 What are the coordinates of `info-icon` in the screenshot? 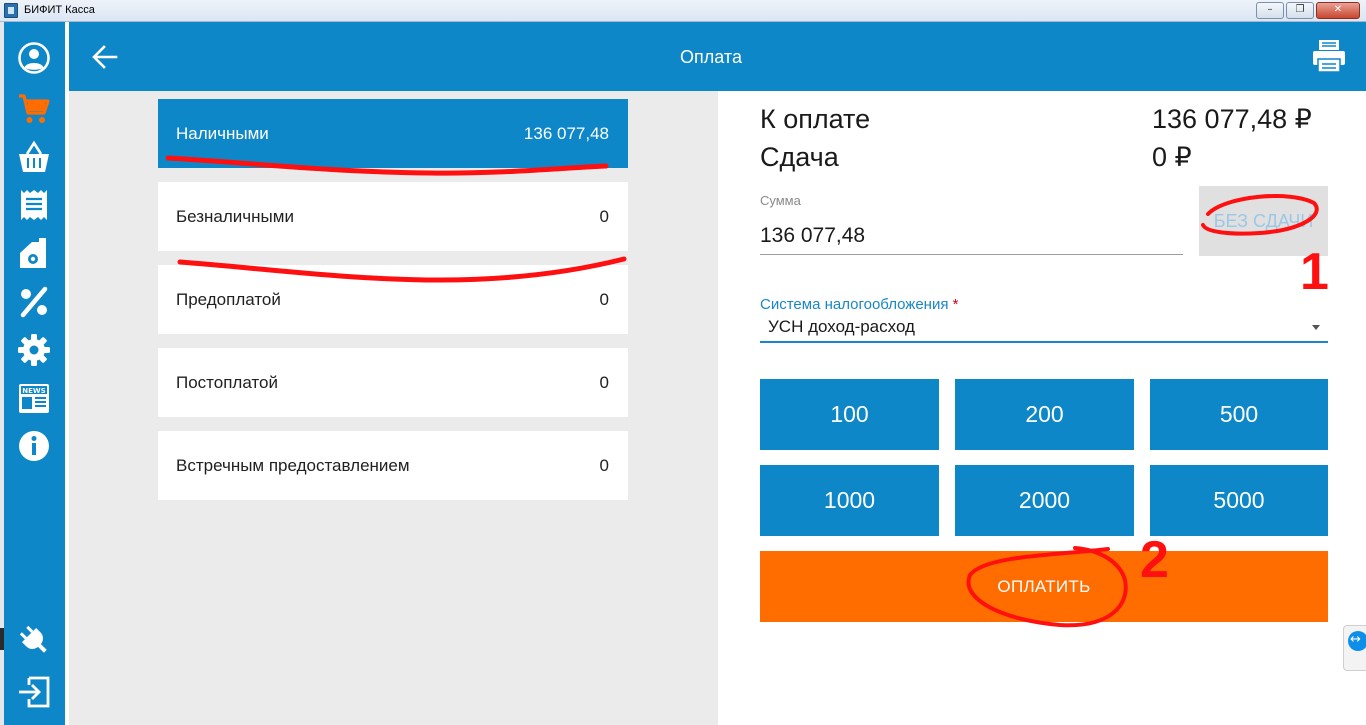 It's located at (34, 446).